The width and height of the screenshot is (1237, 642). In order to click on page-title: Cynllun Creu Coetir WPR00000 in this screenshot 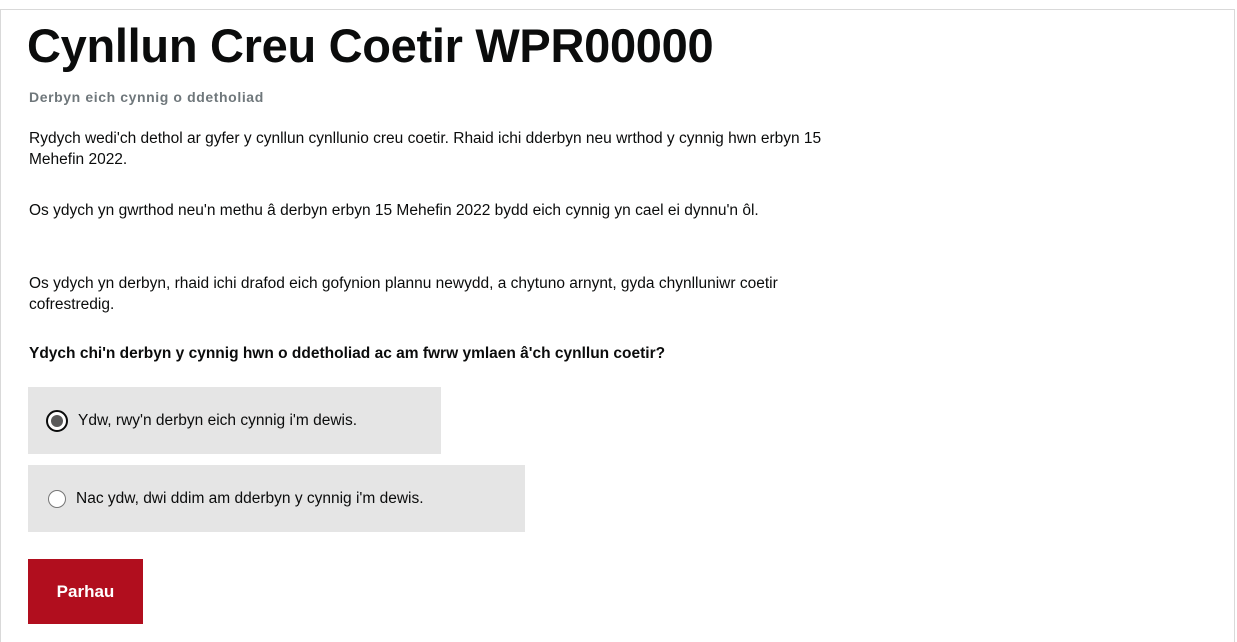, I will do `click(370, 45)`.